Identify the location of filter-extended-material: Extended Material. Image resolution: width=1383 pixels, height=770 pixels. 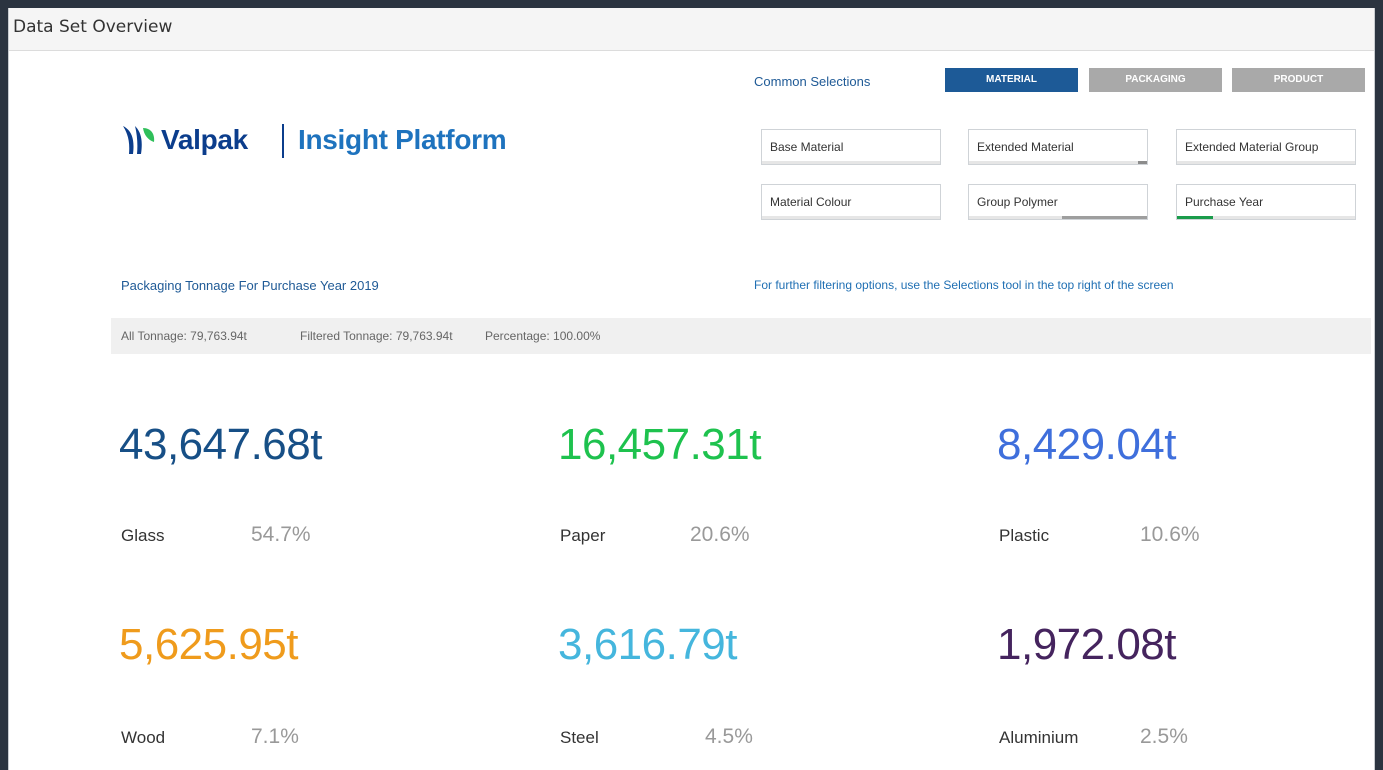
(1058, 147).